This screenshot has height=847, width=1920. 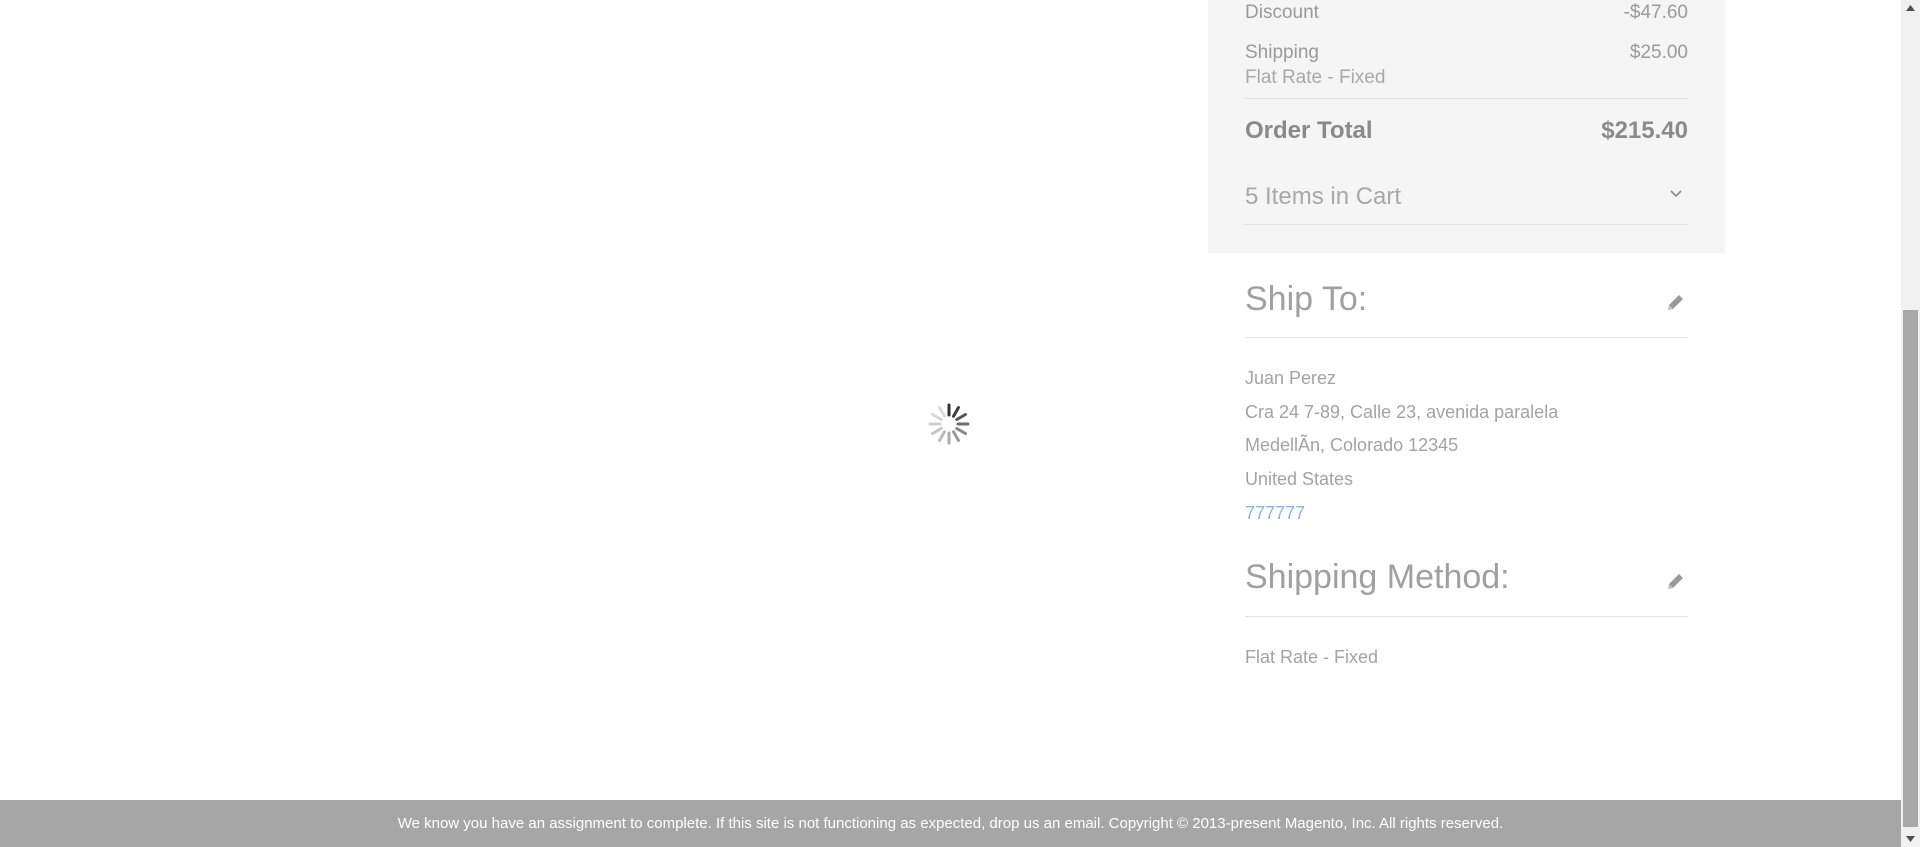 What do you see at coordinates (1644, 130) in the screenshot?
I see `order-total-value: $215.40` at bounding box center [1644, 130].